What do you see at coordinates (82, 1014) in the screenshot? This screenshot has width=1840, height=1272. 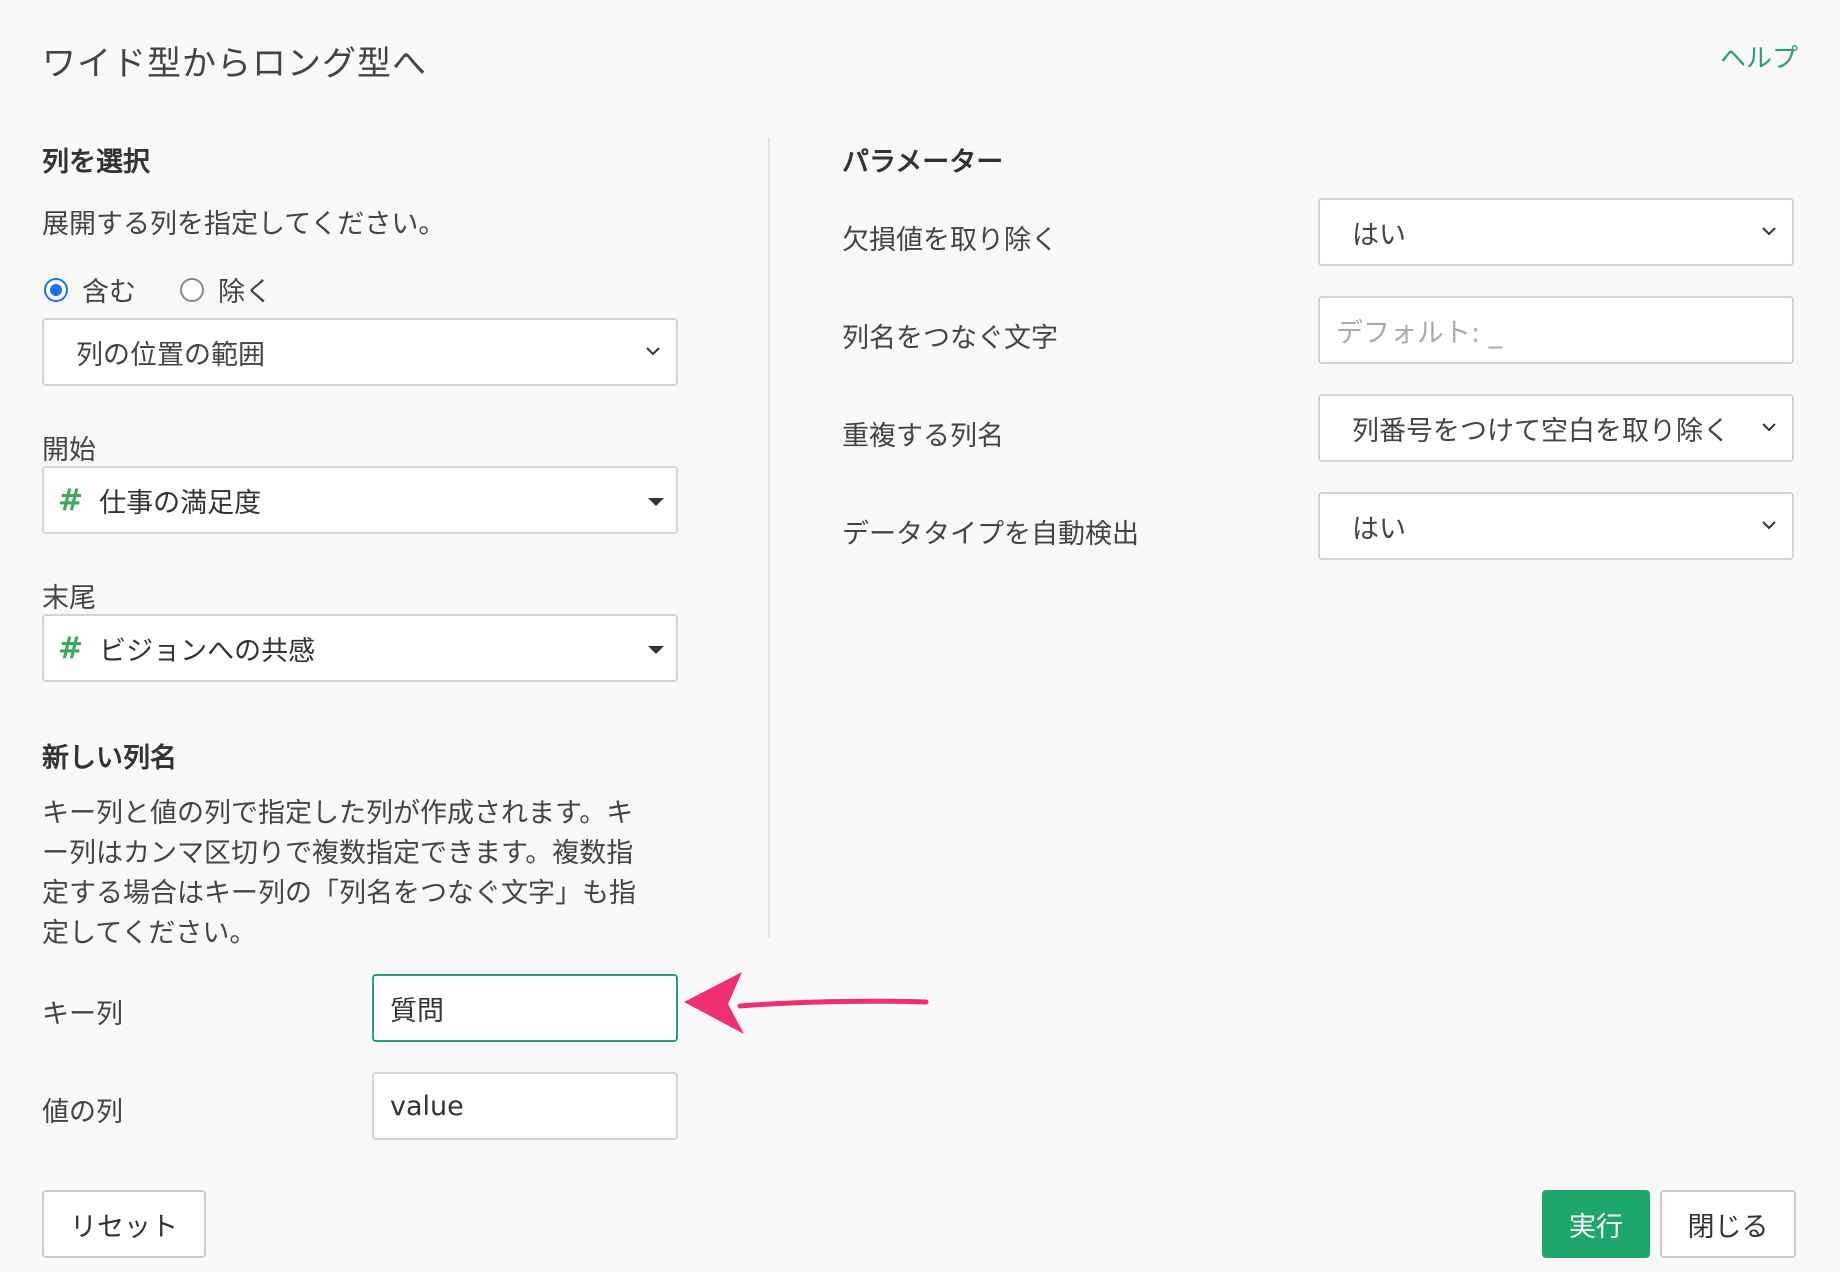 I see `key-column-label: キー列` at bounding box center [82, 1014].